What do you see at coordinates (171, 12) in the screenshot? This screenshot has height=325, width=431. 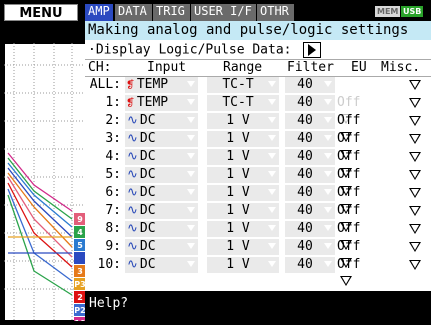 I see `tab-trig: TRIG` at bounding box center [171, 12].